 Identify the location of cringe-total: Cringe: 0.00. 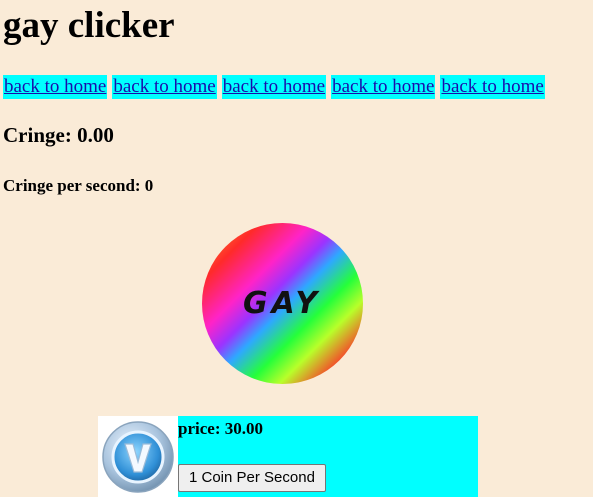
(58, 135).